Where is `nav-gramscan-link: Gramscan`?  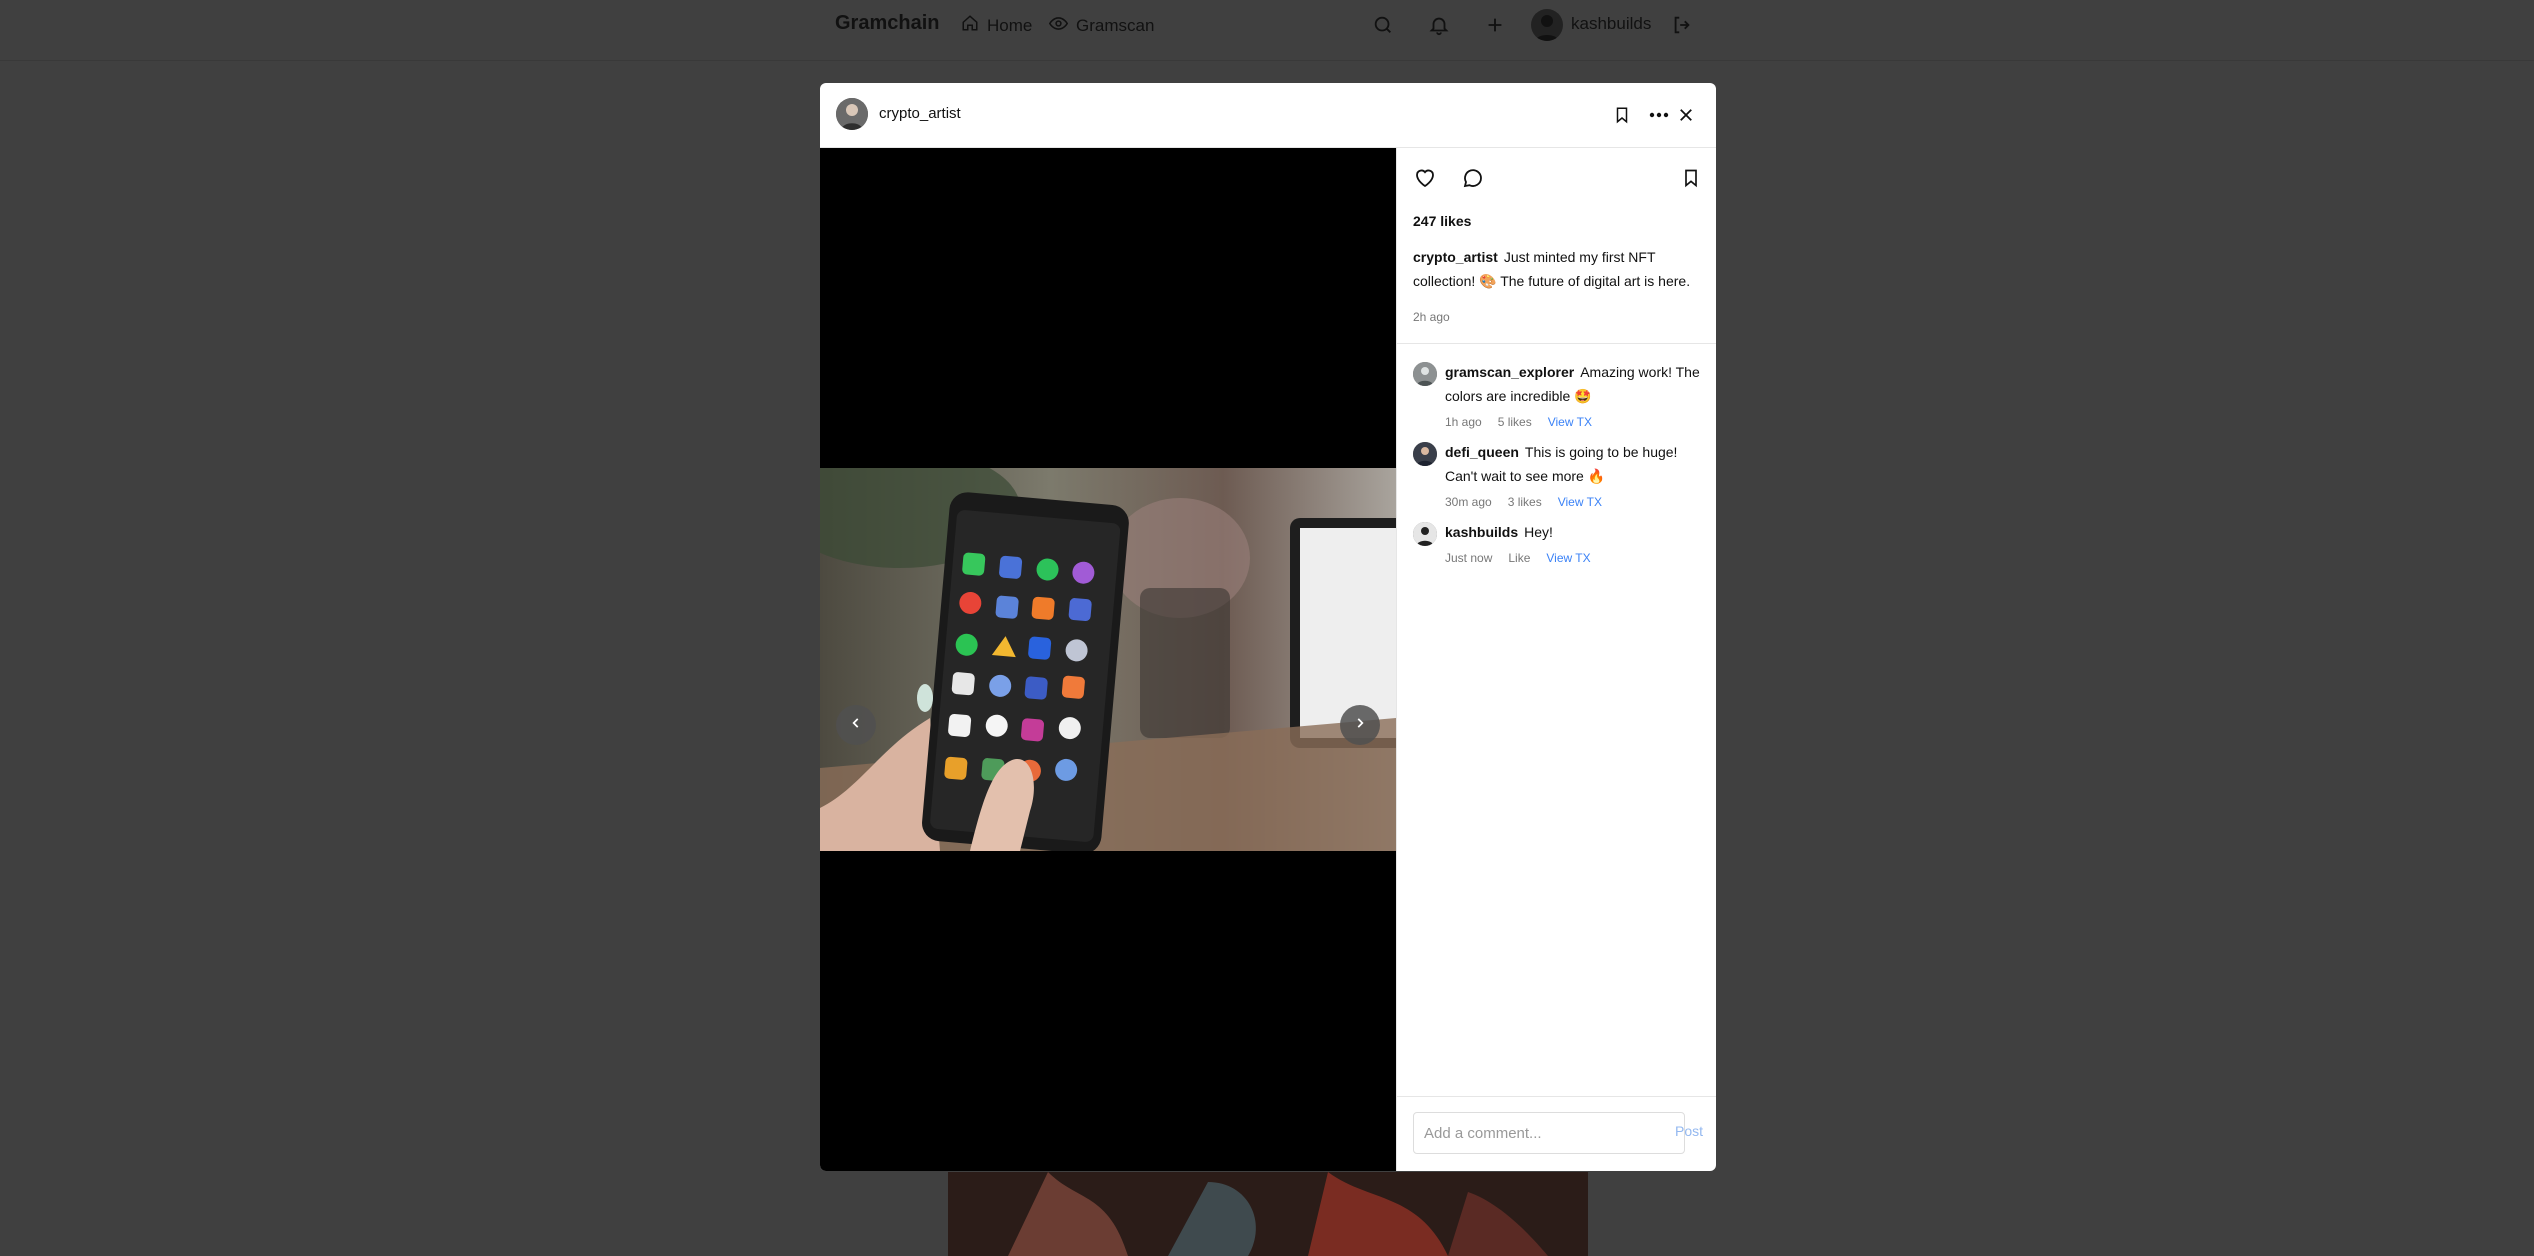 nav-gramscan-link: Gramscan is located at coordinates (1101, 26).